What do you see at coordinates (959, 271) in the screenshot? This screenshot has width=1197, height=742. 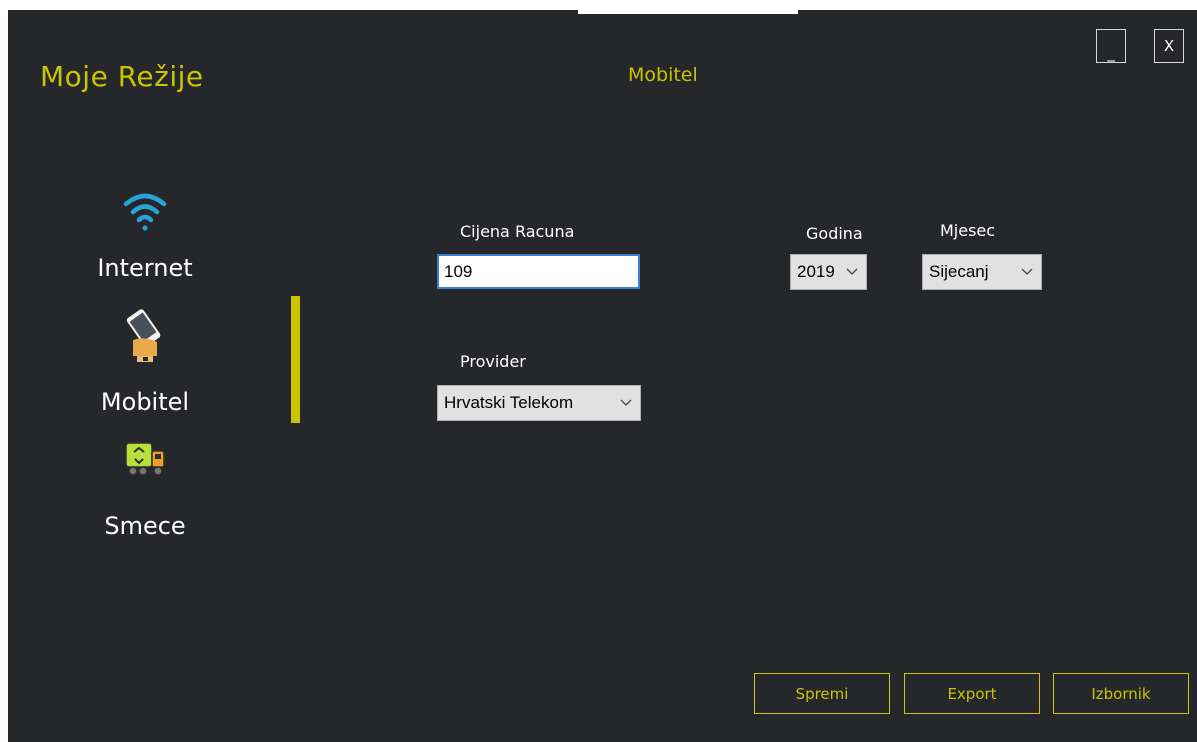 I see `month-value: Sijecanj` at bounding box center [959, 271].